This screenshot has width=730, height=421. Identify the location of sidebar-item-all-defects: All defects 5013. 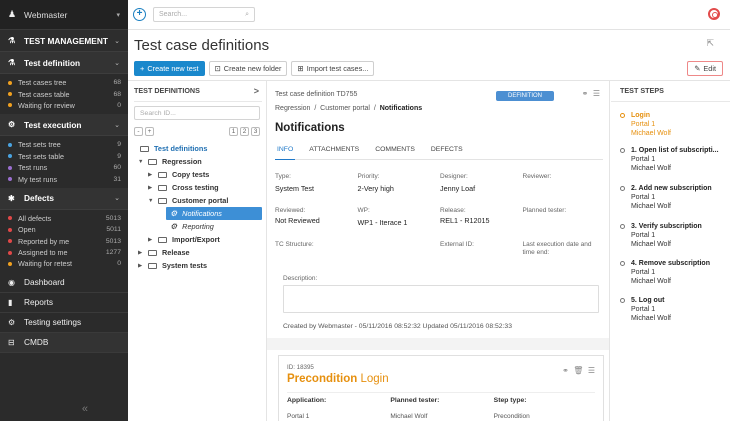
(64, 218).